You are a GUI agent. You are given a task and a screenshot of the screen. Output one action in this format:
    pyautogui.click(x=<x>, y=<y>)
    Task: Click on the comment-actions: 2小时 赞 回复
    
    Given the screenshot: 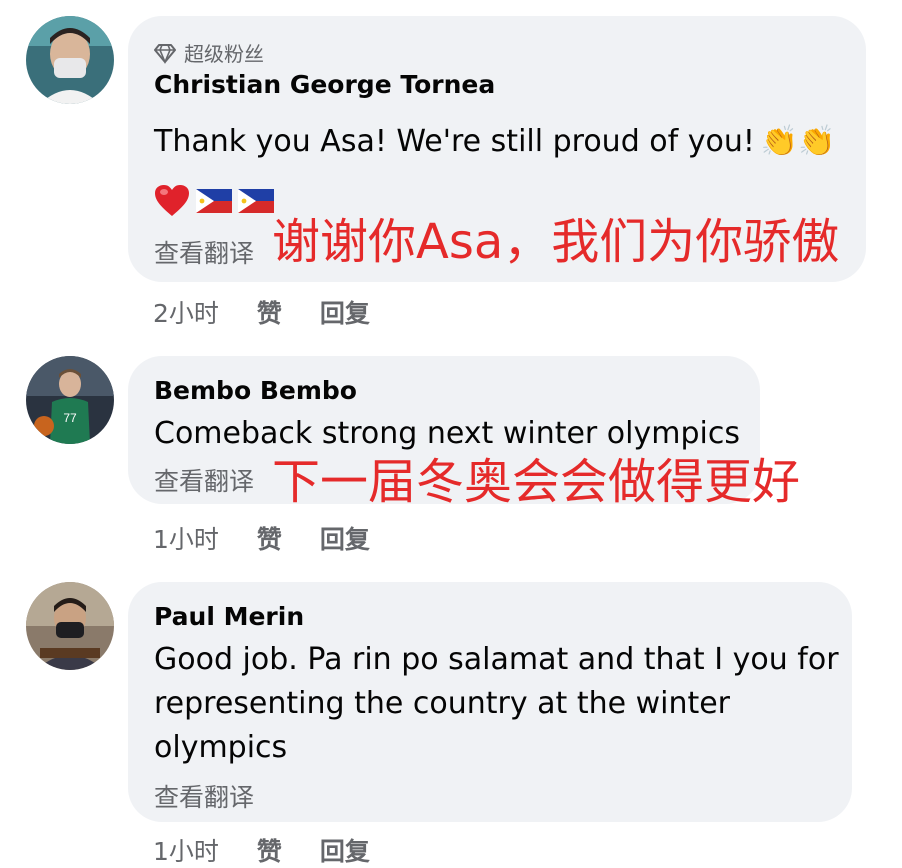 What is the action you would take?
    pyautogui.click(x=261, y=312)
    